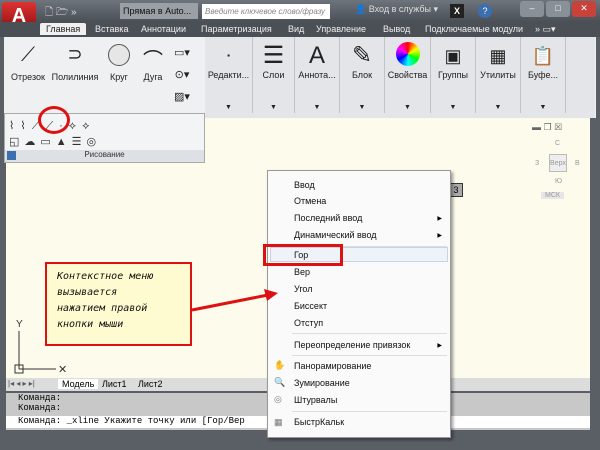 The image size is (600, 450). Describe the element at coordinates (104, 156) in the screenshot. I see `draw-panel-title: Рисование` at that location.